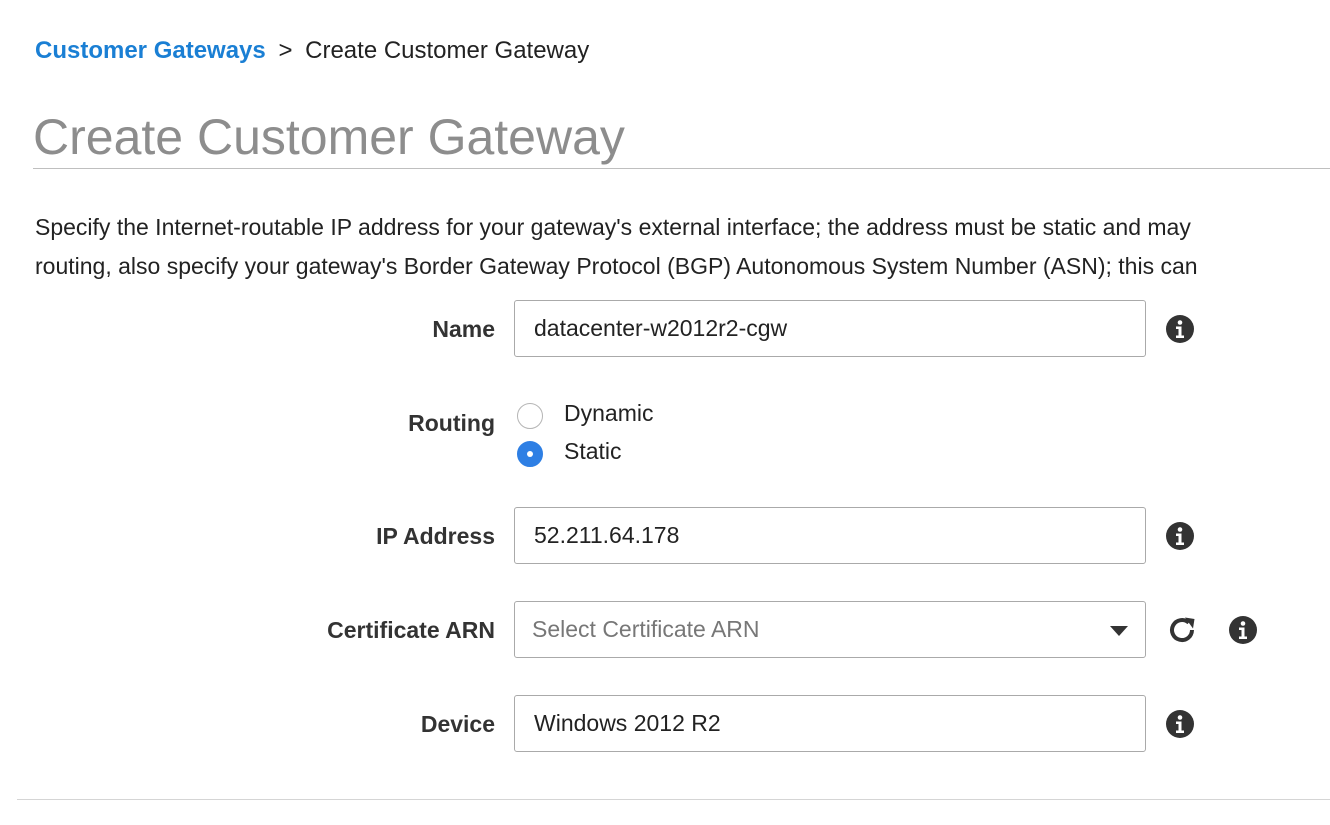  Describe the element at coordinates (830, 723) in the screenshot. I see `device-input` at that location.